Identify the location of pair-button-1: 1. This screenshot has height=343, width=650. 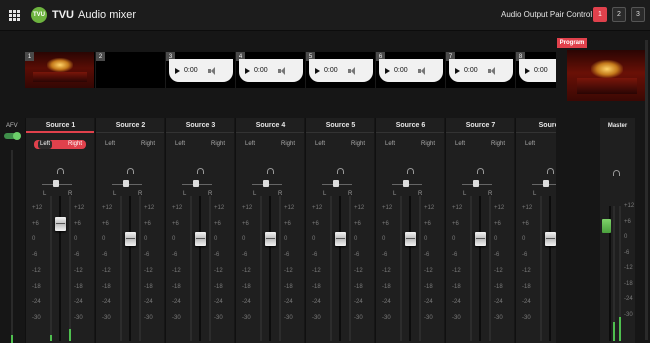
(600, 14).